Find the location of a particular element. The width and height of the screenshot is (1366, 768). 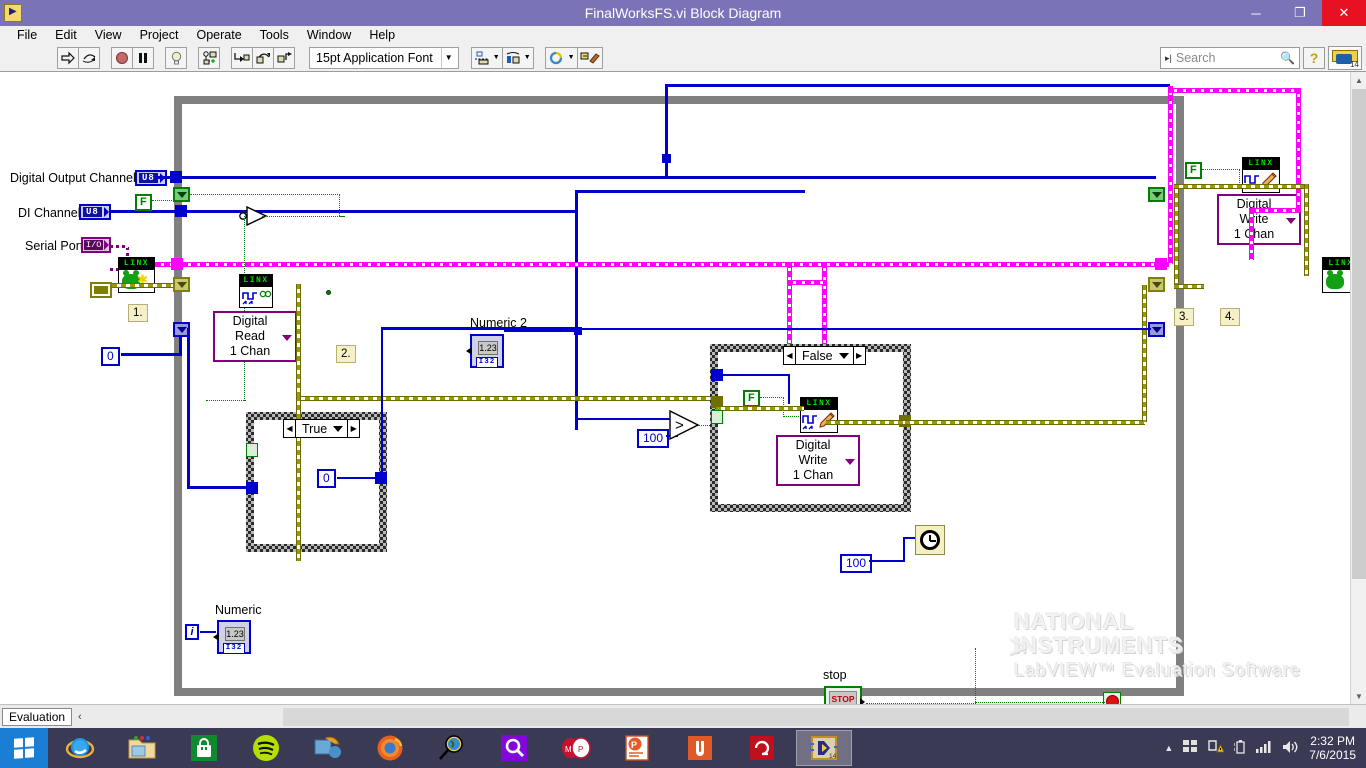

highlight-execution-button is located at coordinates (176, 57).